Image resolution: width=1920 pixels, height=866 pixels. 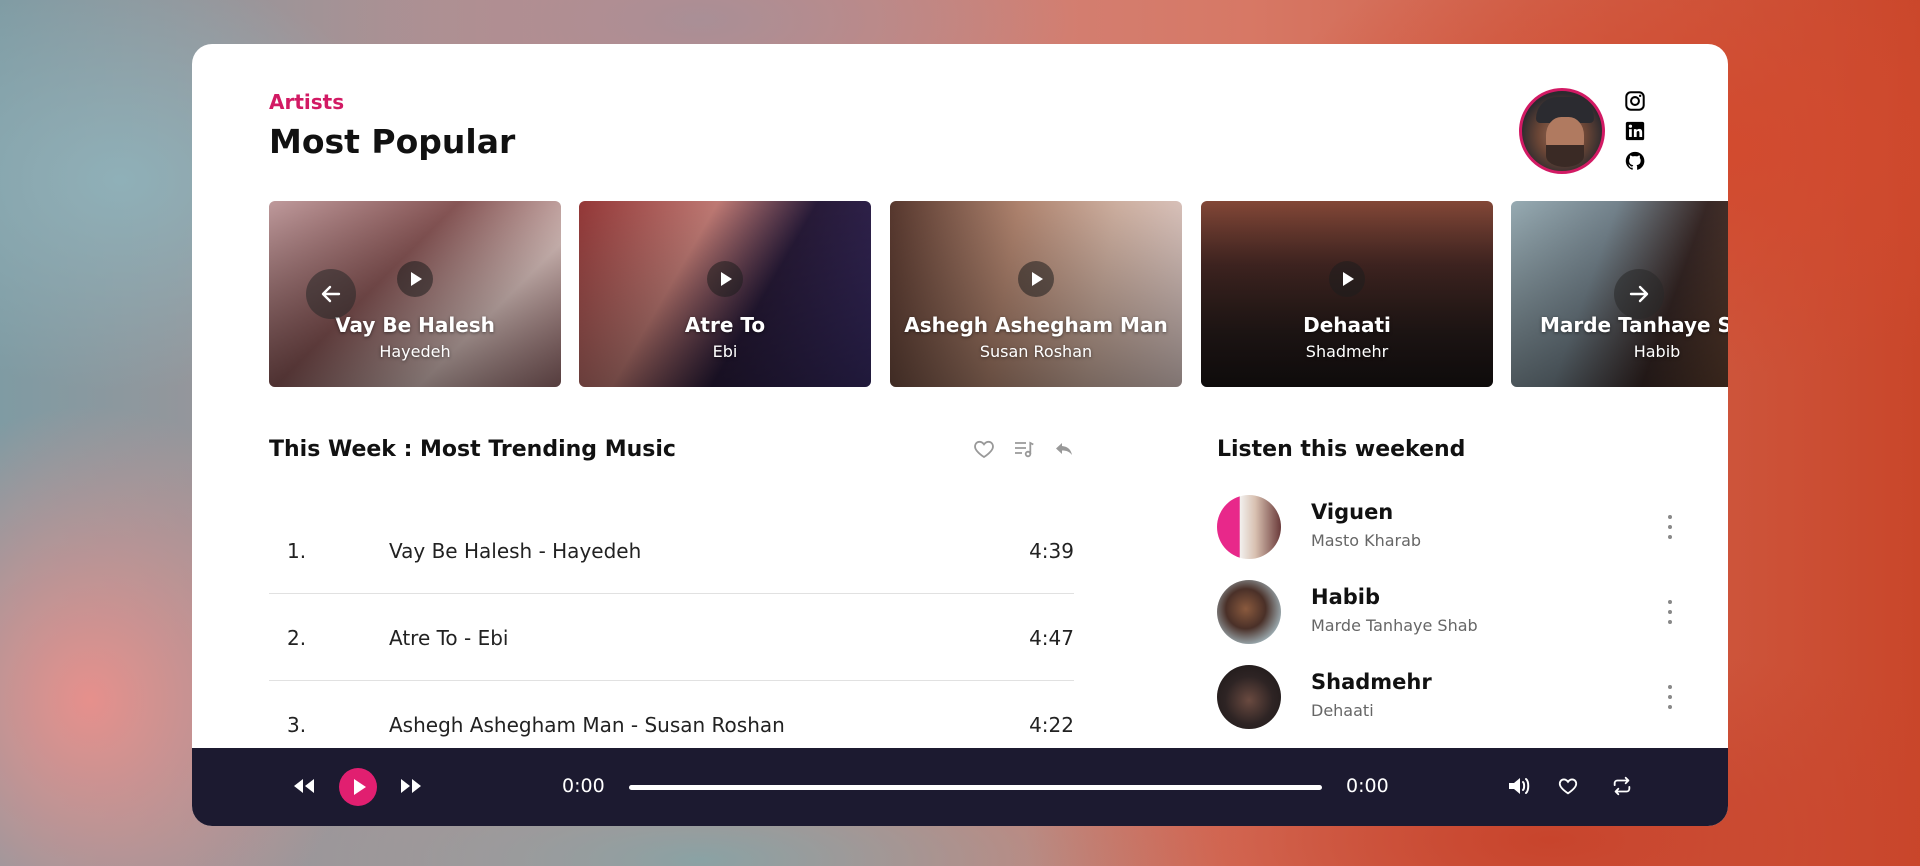 I want to click on like-button, so click(x=1568, y=786).